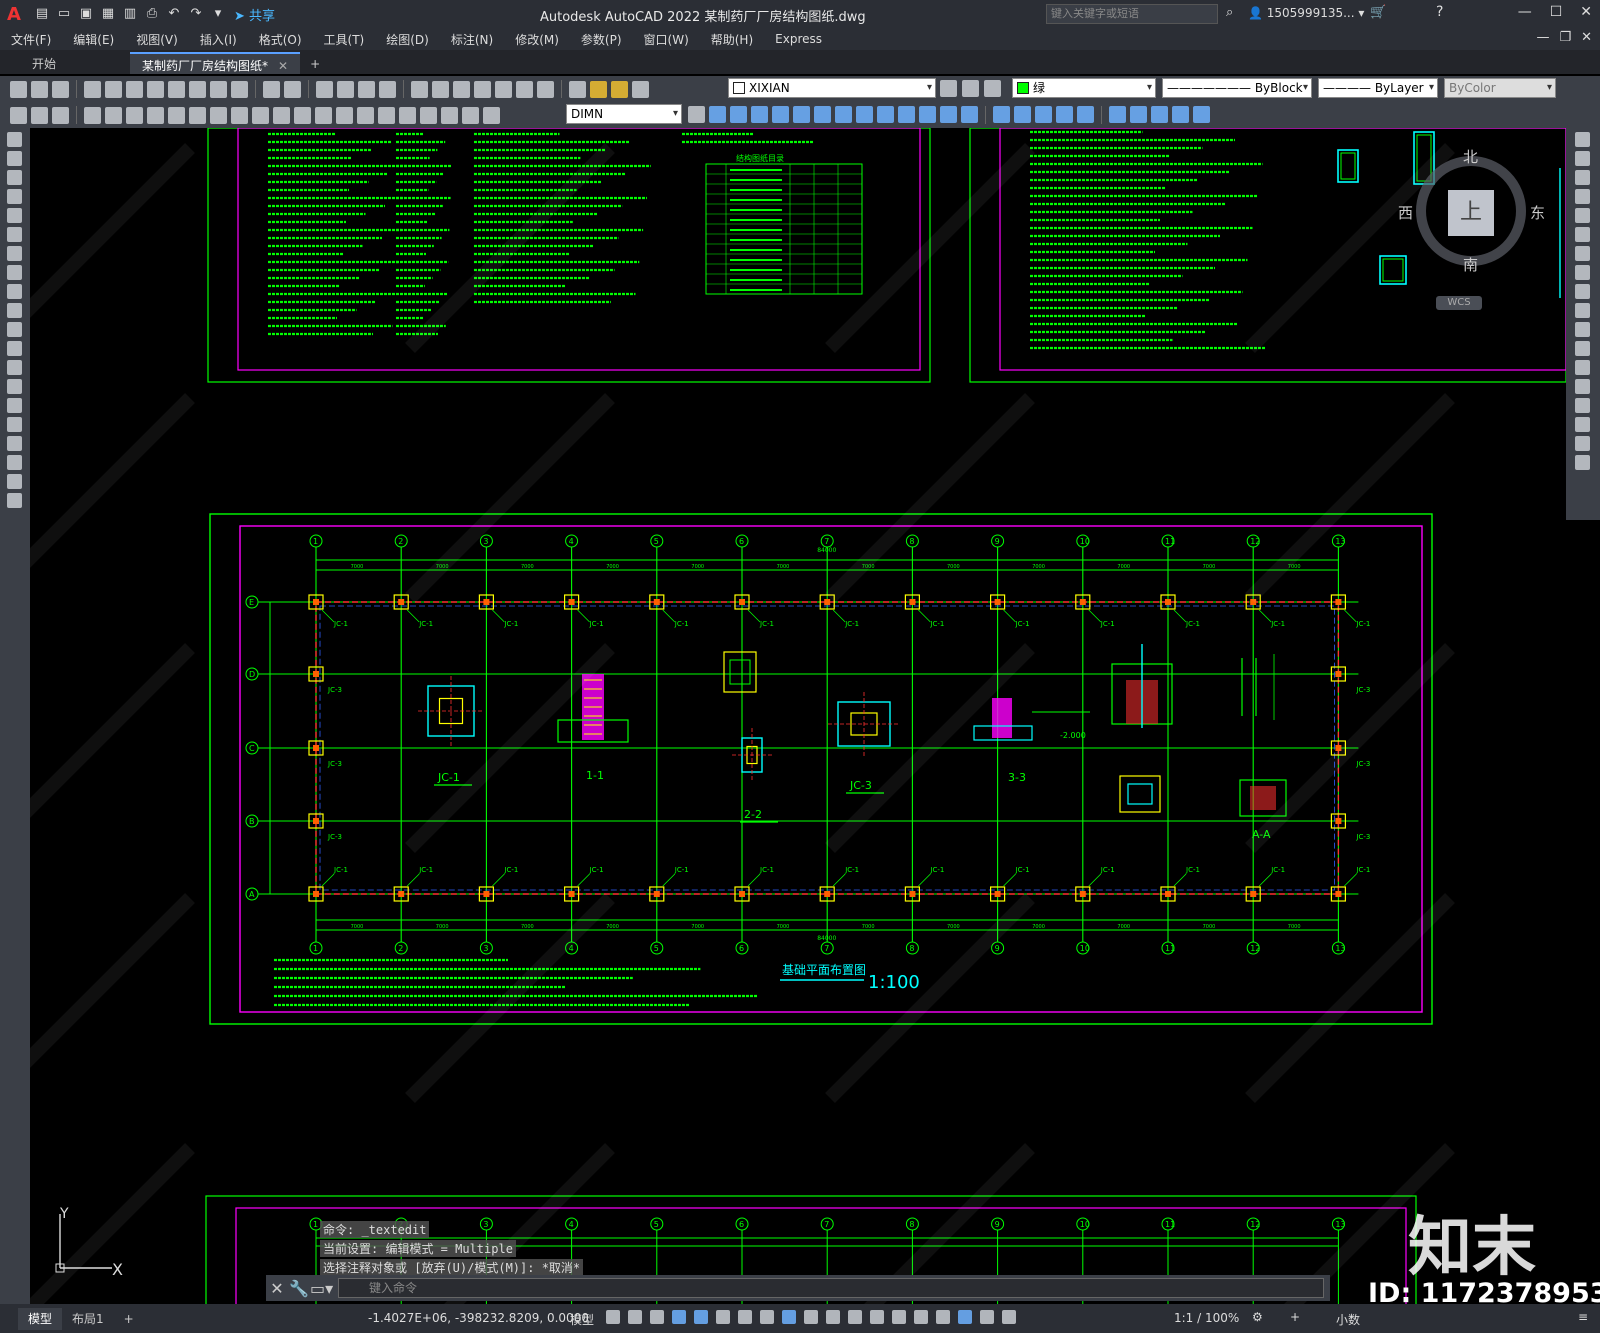  Describe the element at coordinates (701, 1317) in the screenshot. I see `ortho-icon` at that location.